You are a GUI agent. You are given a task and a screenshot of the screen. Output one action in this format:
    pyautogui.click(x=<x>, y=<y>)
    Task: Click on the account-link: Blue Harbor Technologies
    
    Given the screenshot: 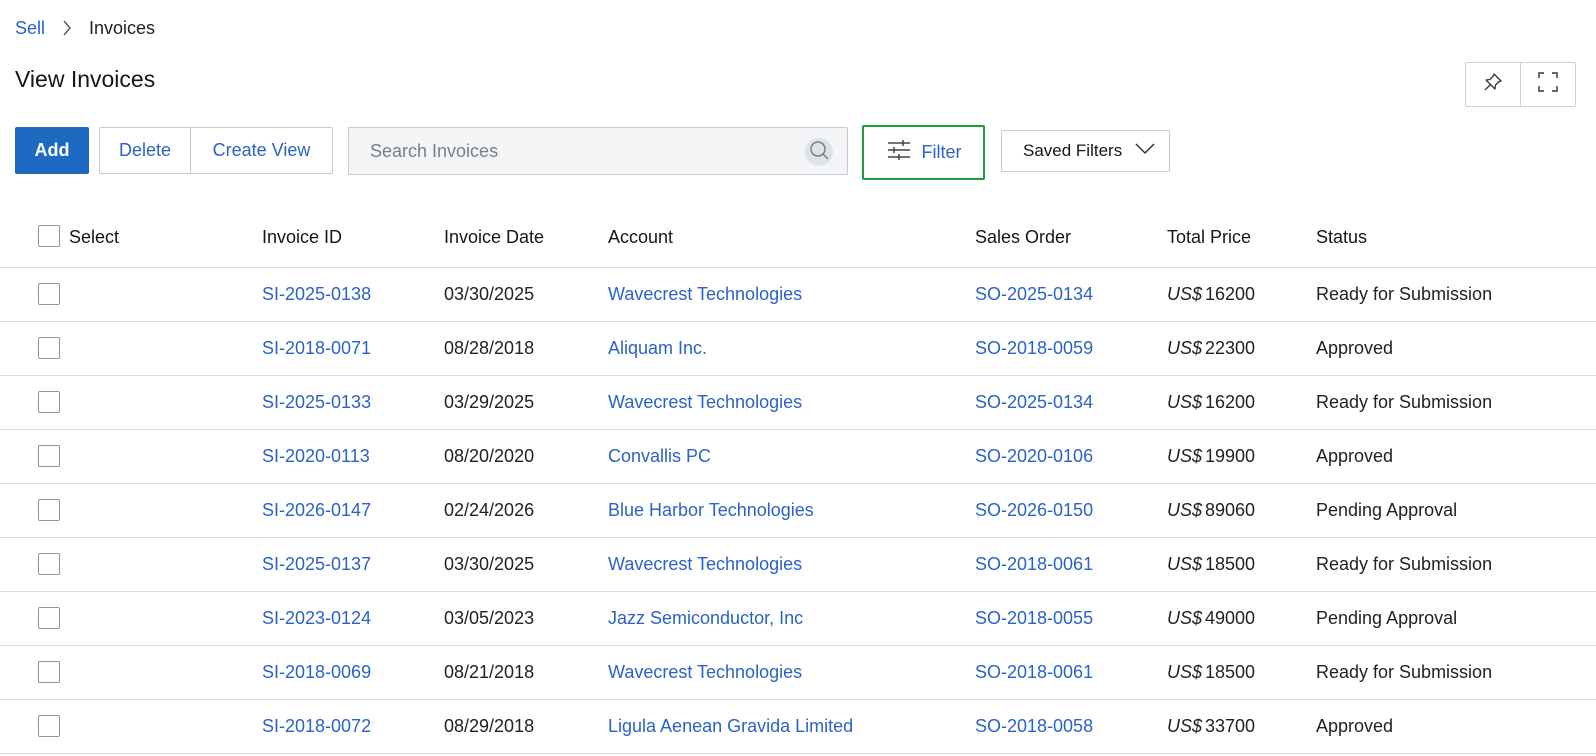 What is the action you would take?
    pyautogui.click(x=711, y=510)
    